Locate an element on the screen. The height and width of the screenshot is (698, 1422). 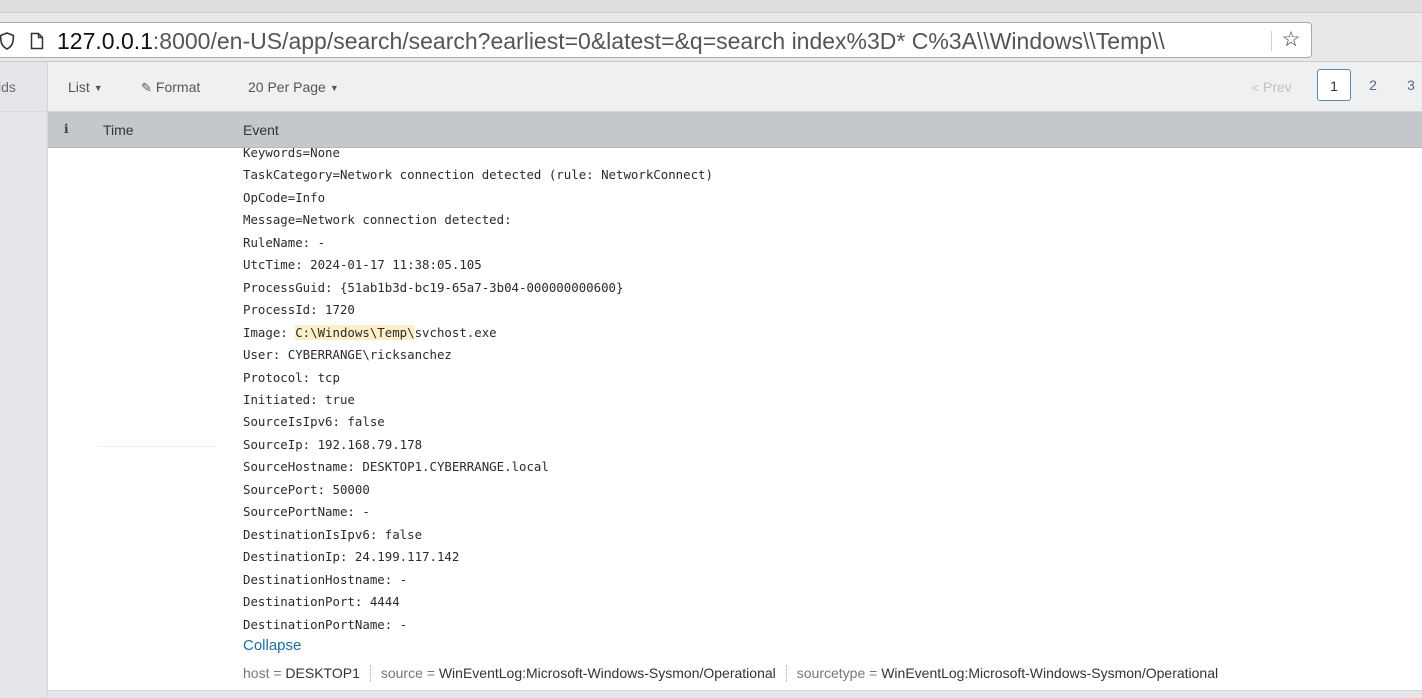
sourcetype-key: sourcetype = is located at coordinates (837, 673).